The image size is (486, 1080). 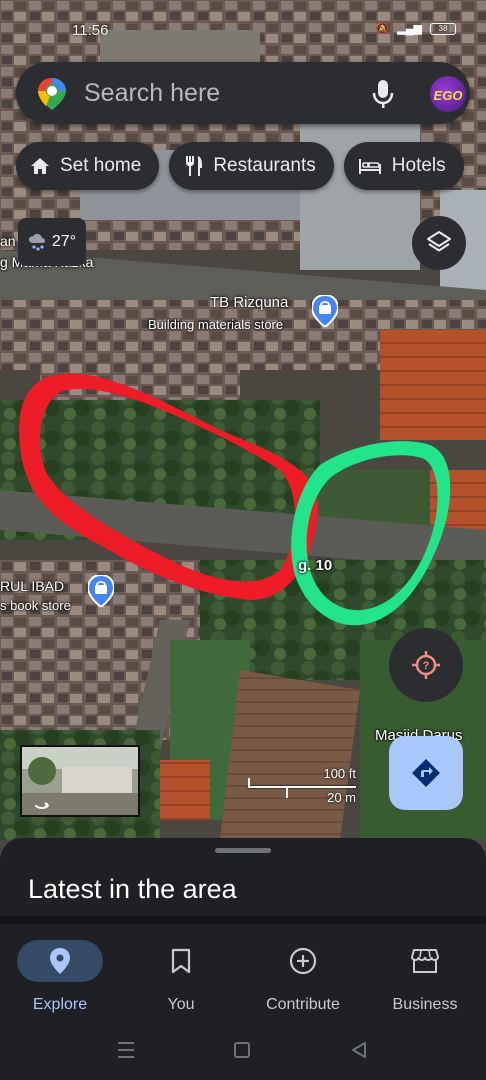 What do you see at coordinates (90, 30) in the screenshot?
I see `status-time: 11:56` at bounding box center [90, 30].